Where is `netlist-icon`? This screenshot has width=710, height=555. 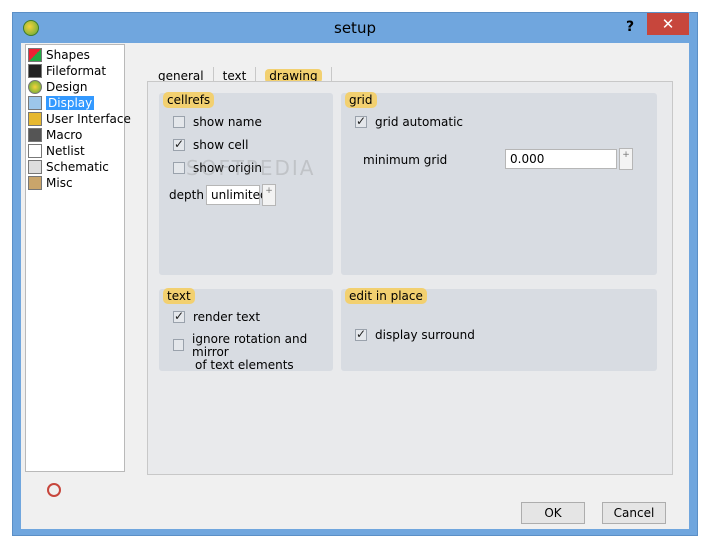
netlist-icon is located at coordinates (35, 151).